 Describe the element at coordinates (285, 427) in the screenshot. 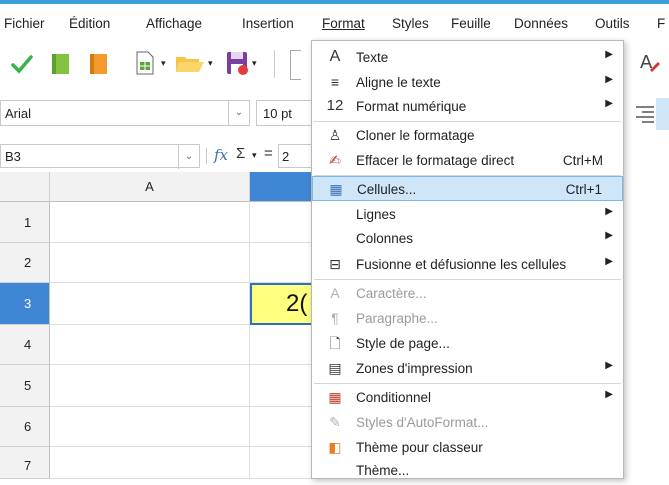

I see `cell-b6` at that location.